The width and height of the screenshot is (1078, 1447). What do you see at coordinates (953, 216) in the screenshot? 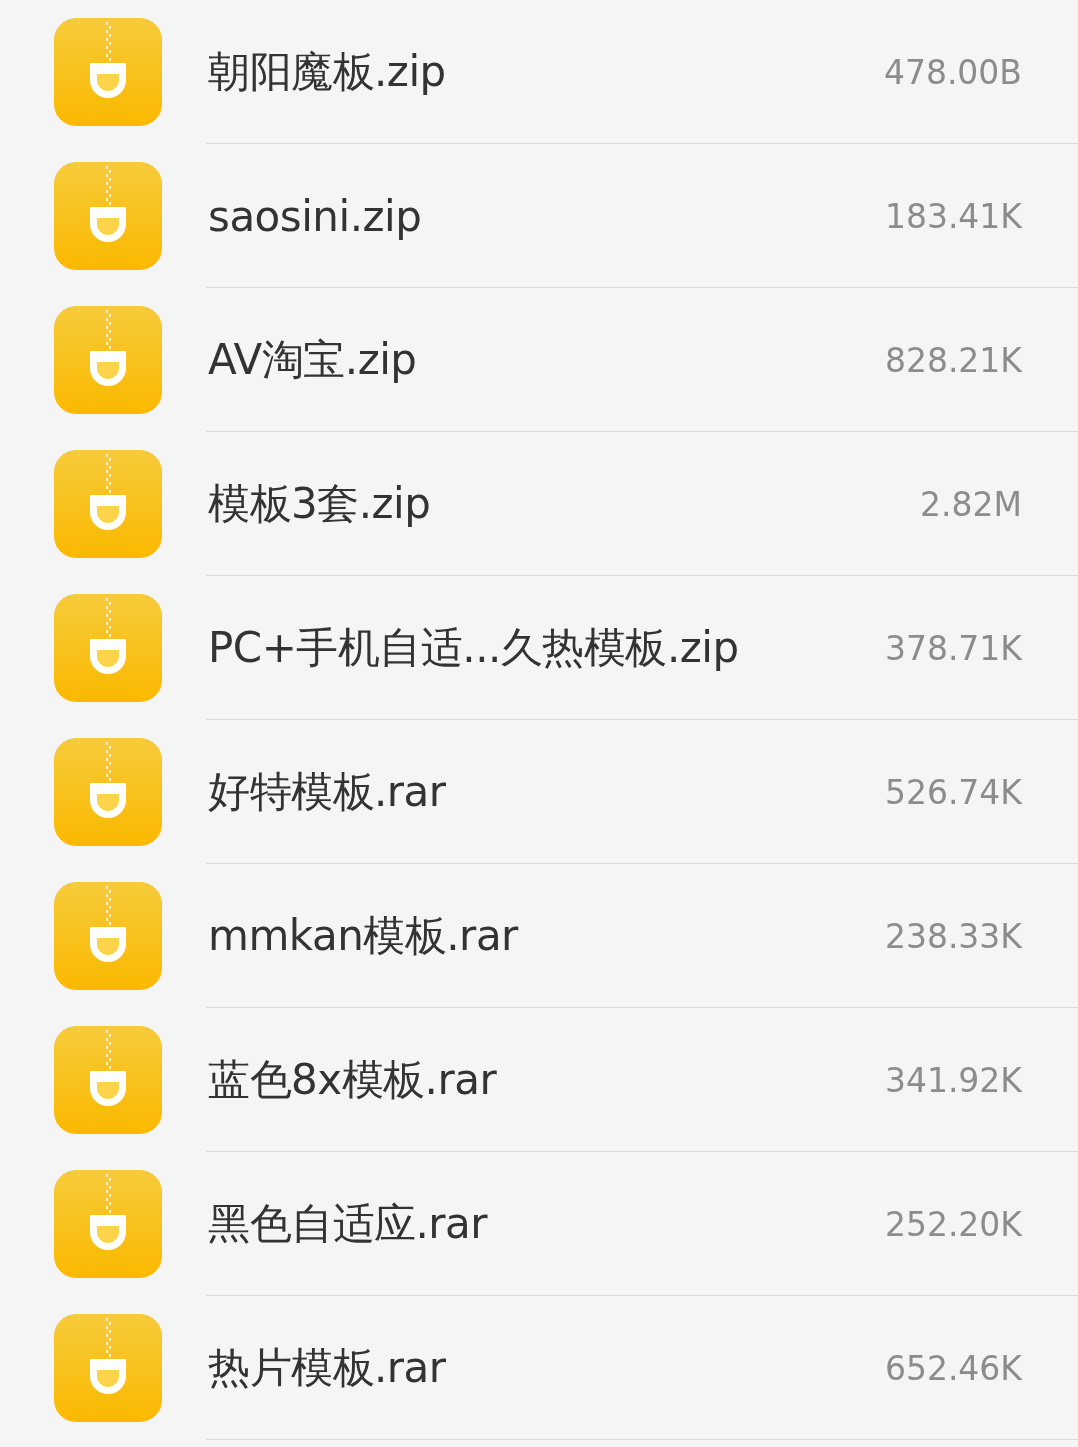
I see `file-size: 183.41K` at bounding box center [953, 216].